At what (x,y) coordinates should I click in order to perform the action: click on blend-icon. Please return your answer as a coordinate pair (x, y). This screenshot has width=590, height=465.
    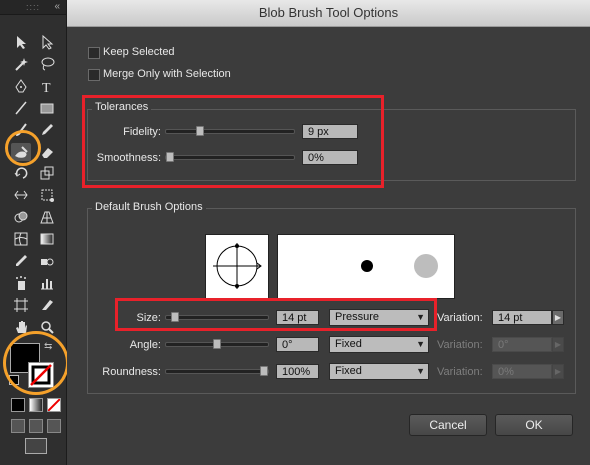
    Looking at the image, I should click on (47, 262).